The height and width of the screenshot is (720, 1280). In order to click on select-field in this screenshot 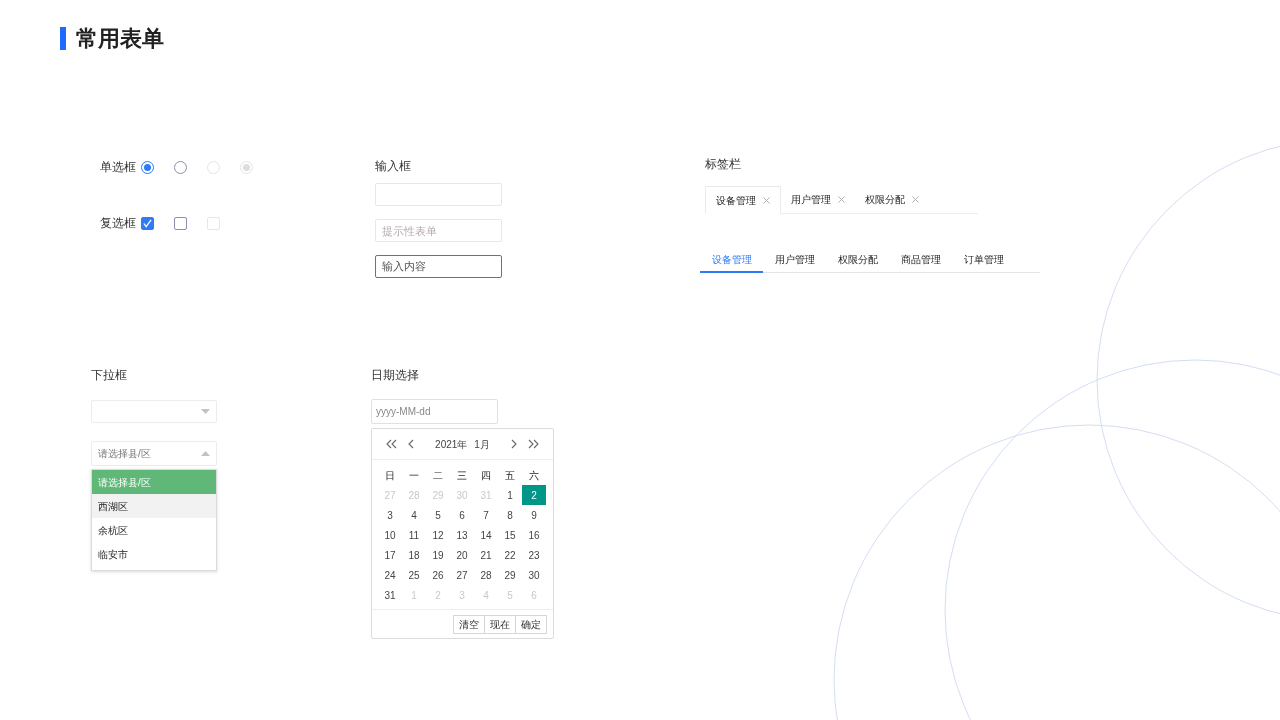, I will do `click(154, 411)`.